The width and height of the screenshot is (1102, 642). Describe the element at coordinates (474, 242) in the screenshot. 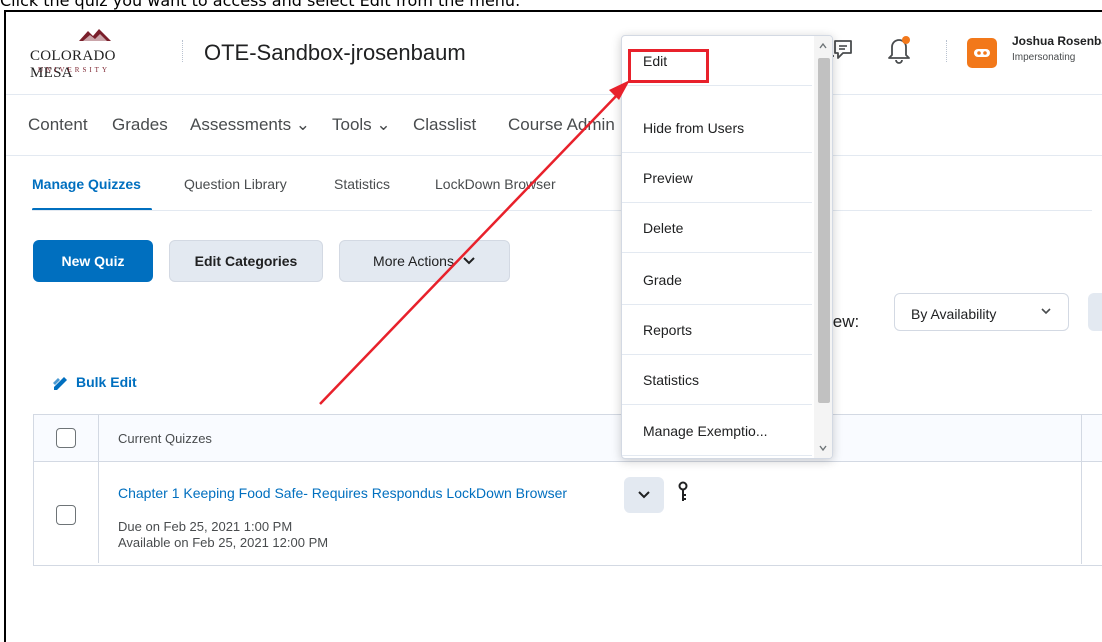

I see `annotation-arrow-icon` at that location.